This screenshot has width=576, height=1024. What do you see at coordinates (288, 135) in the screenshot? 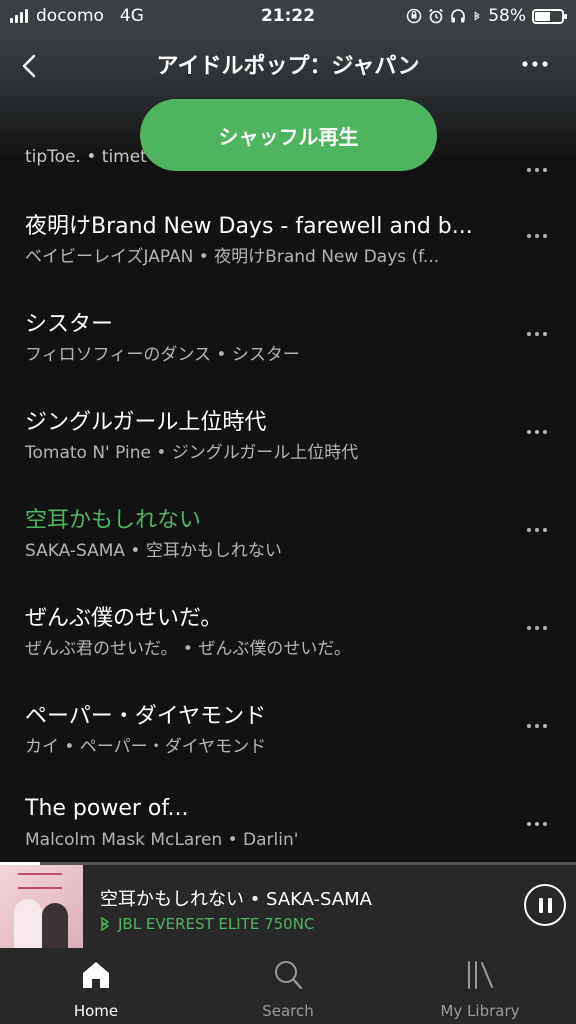
I see `shuffle-play-button: シャッフル再生` at bounding box center [288, 135].